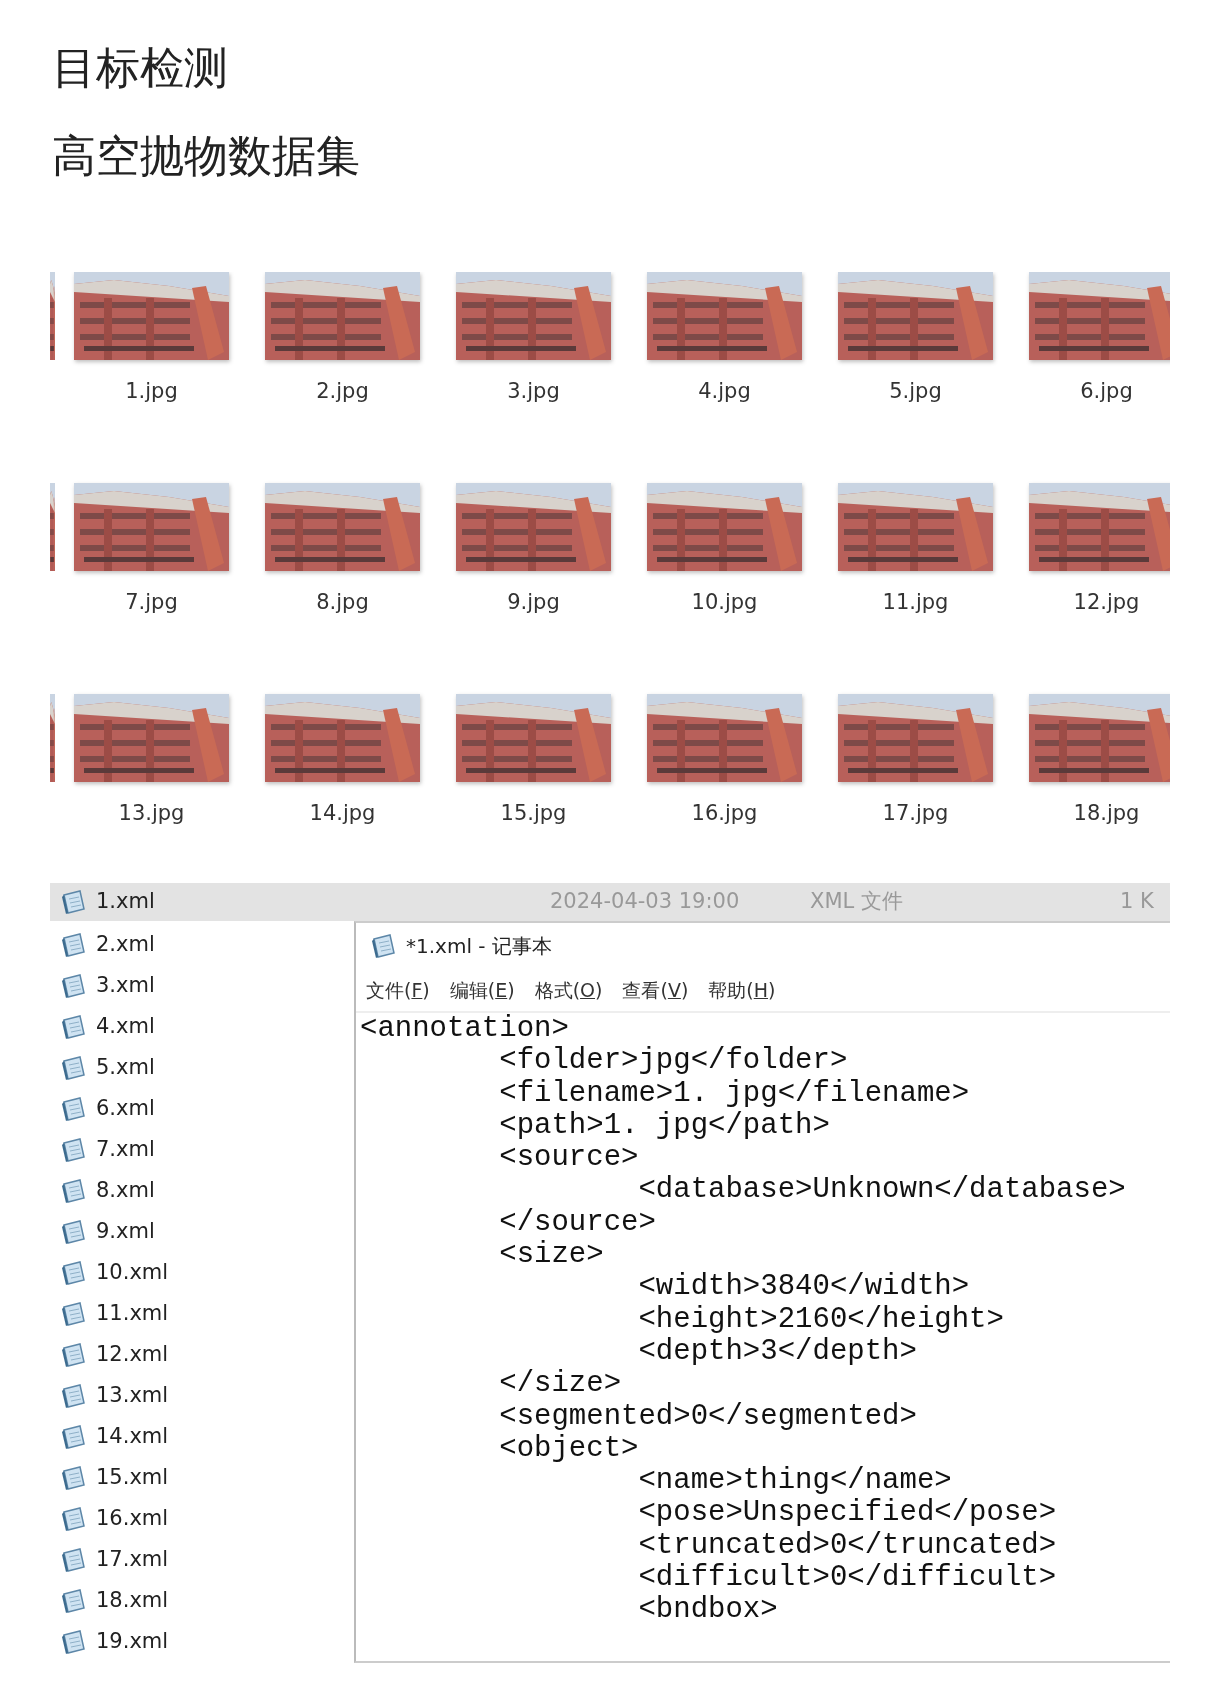 This screenshot has width=1220, height=1687. I want to click on file-row: 13.xml, so click(202, 1395).